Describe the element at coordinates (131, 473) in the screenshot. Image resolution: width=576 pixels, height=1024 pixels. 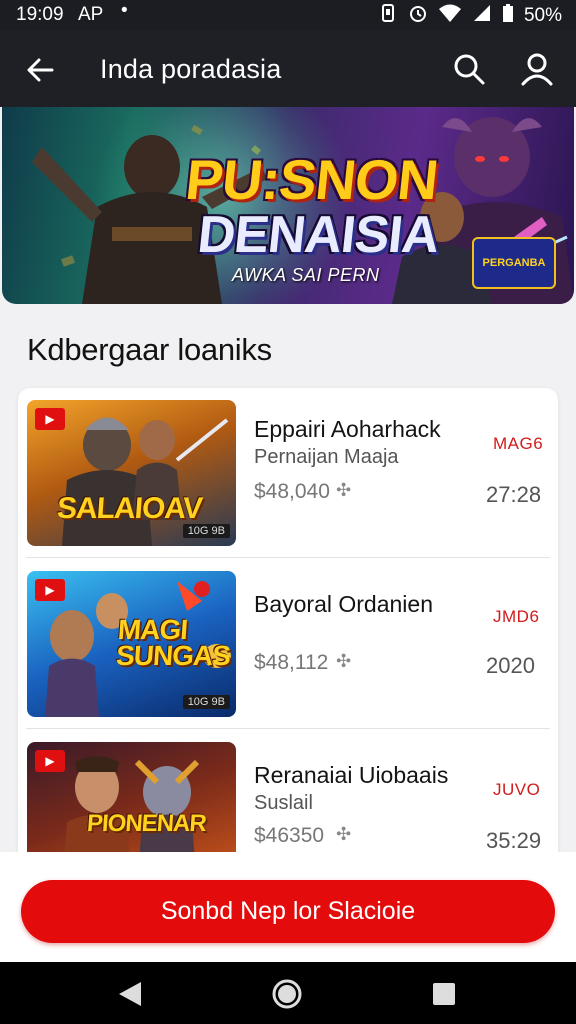
I see `item-thumbnail: ▶ SALAIOAV 10G 9B` at that location.